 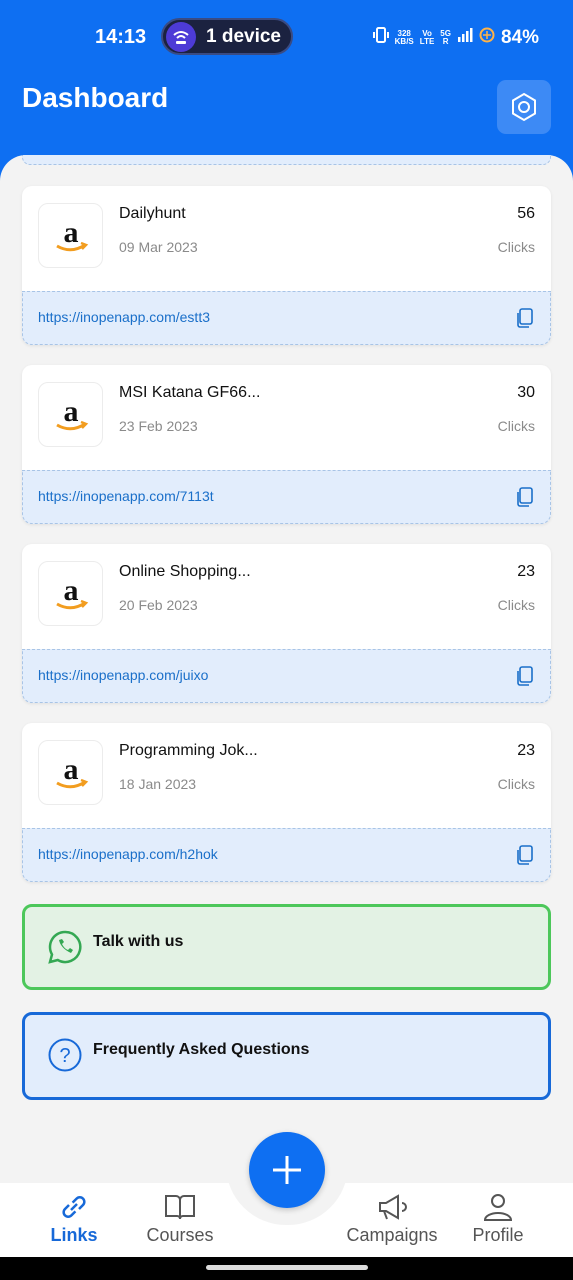 I want to click on device-pill-label: 1 device, so click(x=243, y=36).